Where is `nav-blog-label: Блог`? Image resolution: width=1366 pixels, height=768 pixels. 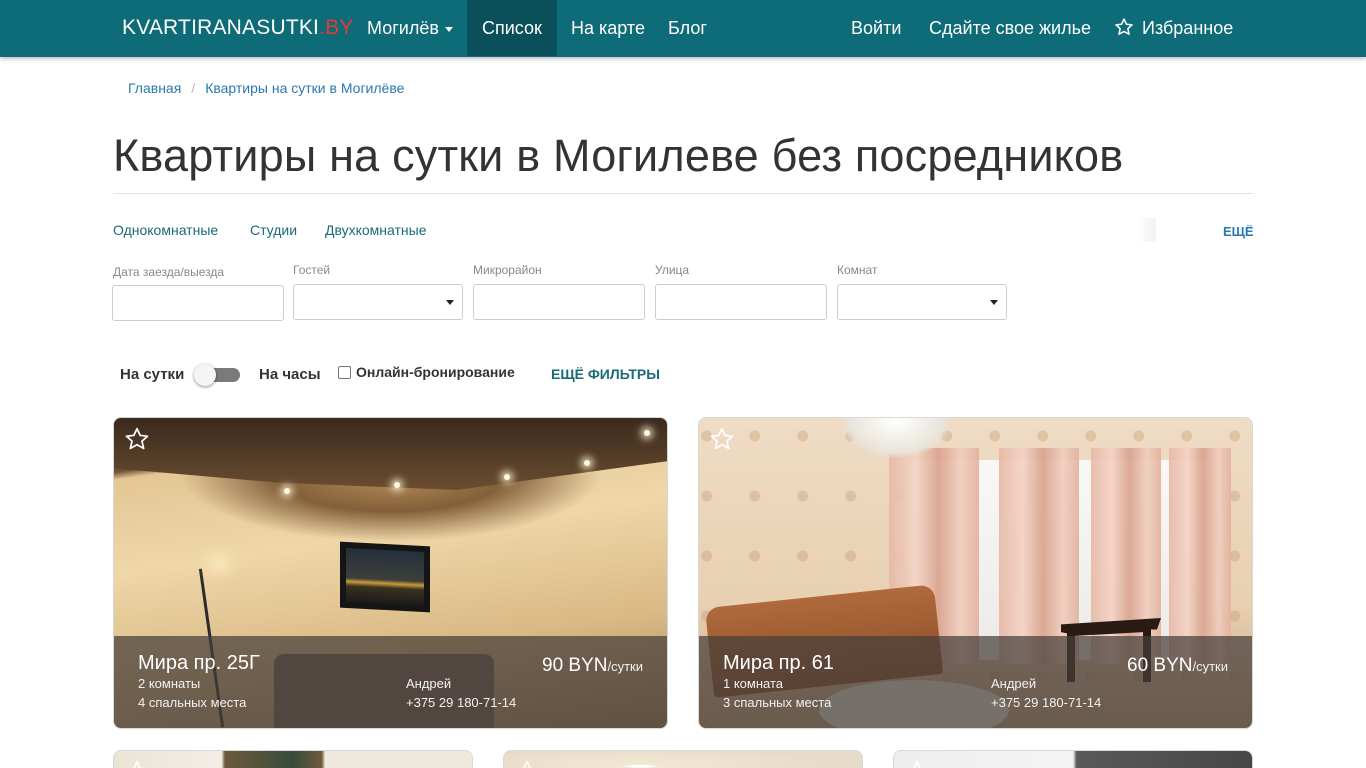 nav-blog-label: Блог is located at coordinates (687, 28).